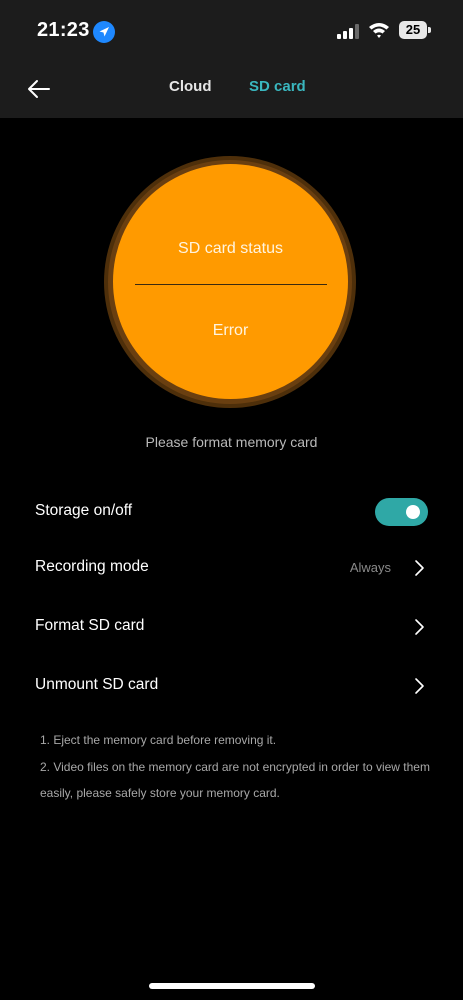 Image resolution: width=463 pixels, height=1000 pixels. Describe the element at coordinates (348, 31) in the screenshot. I see `cellular-signal-icon` at that location.